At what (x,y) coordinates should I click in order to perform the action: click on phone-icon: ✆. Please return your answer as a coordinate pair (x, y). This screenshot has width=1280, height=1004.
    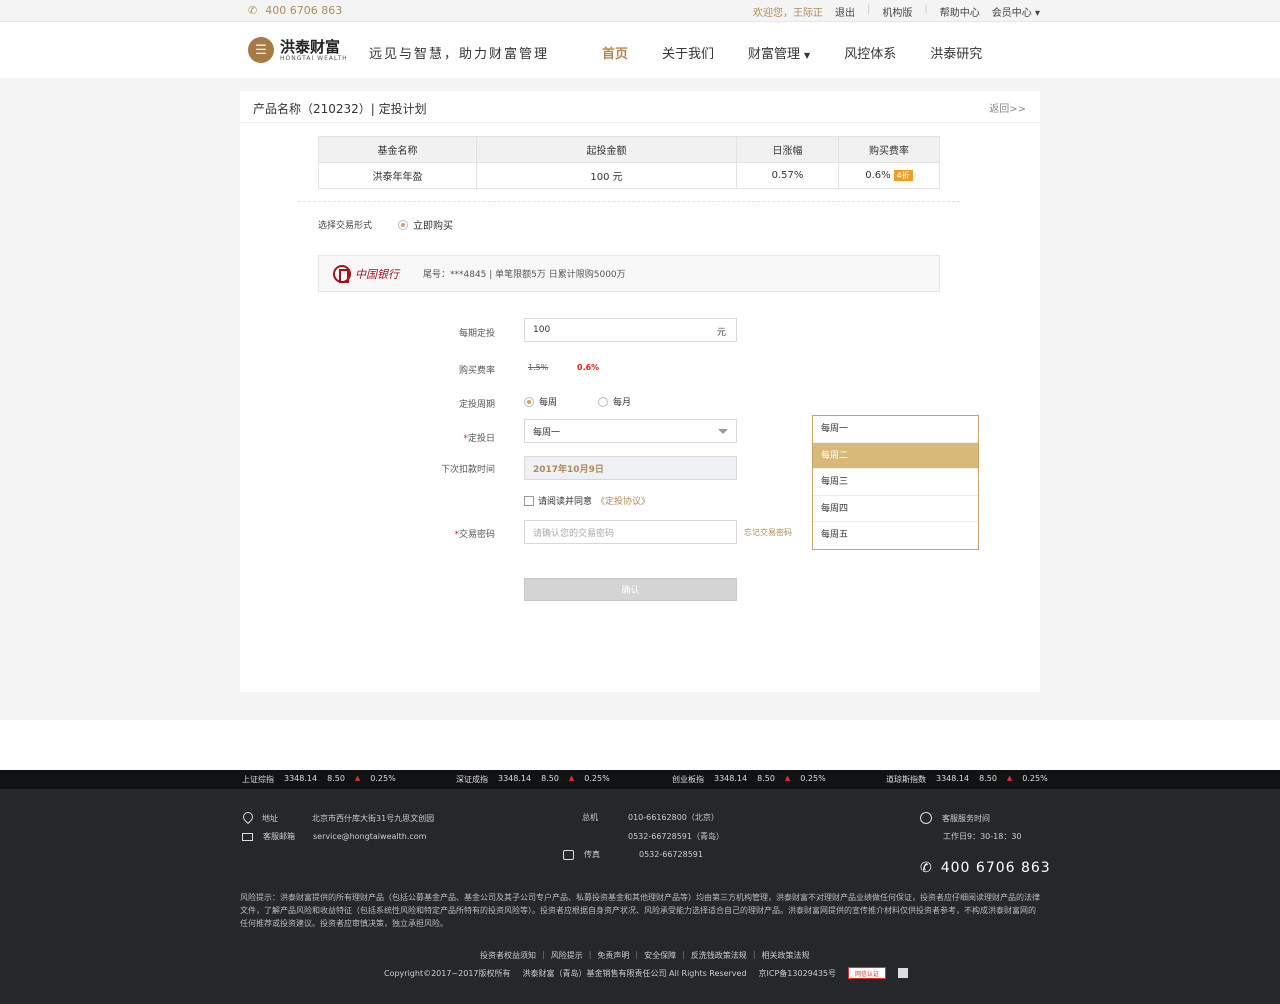
    Looking at the image, I should click on (253, 10).